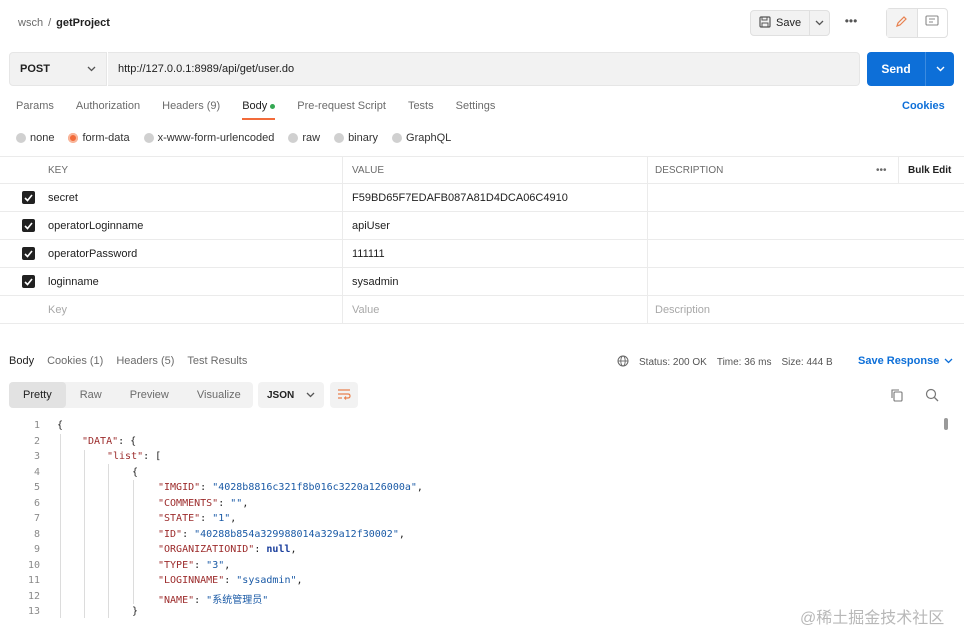  What do you see at coordinates (926, 170) in the screenshot?
I see `bulk-edit-button: Bulk Edit` at bounding box center [926, 170].